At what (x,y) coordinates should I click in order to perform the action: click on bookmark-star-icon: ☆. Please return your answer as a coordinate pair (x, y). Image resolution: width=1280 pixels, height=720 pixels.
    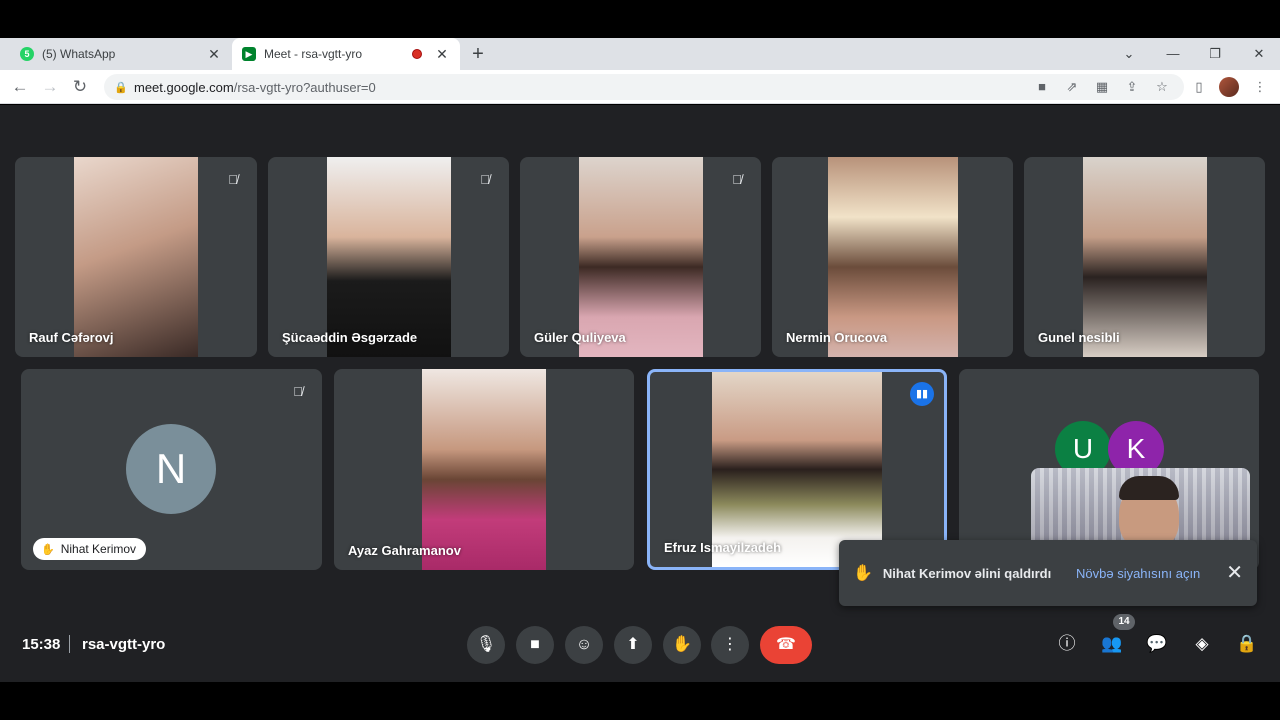
    Looking at the image, I should click on (1162, 87).